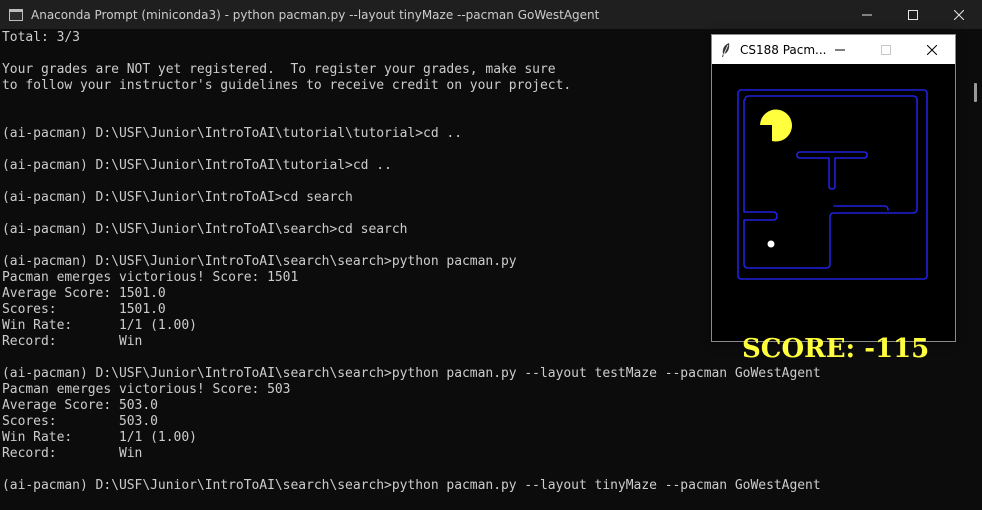  I want to click on maze-board, so click(832, 184).